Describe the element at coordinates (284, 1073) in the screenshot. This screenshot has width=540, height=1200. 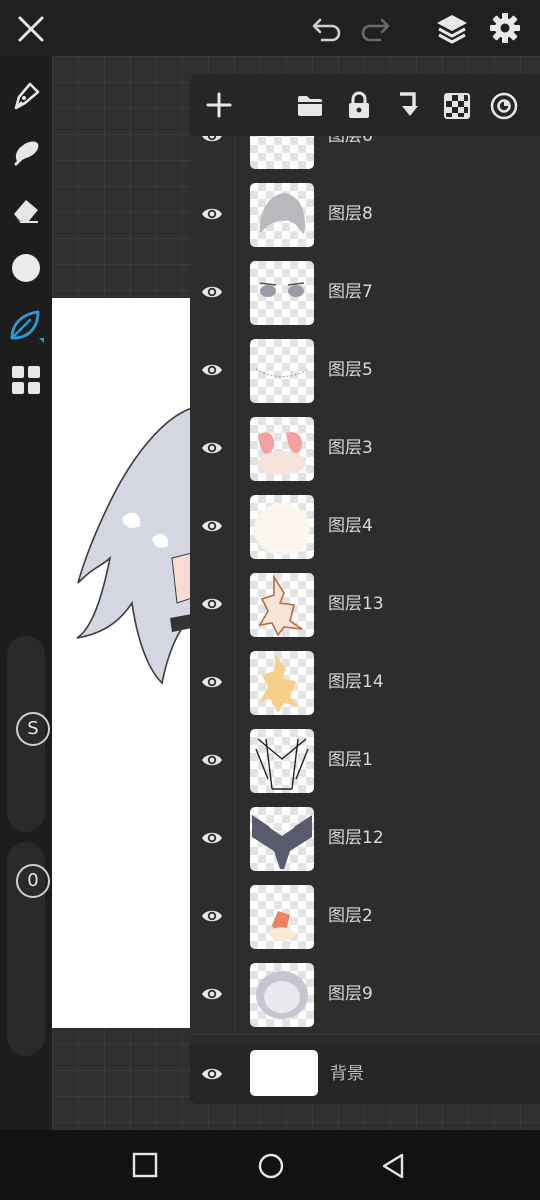
I see `background-layer-thumbnail` at that location.